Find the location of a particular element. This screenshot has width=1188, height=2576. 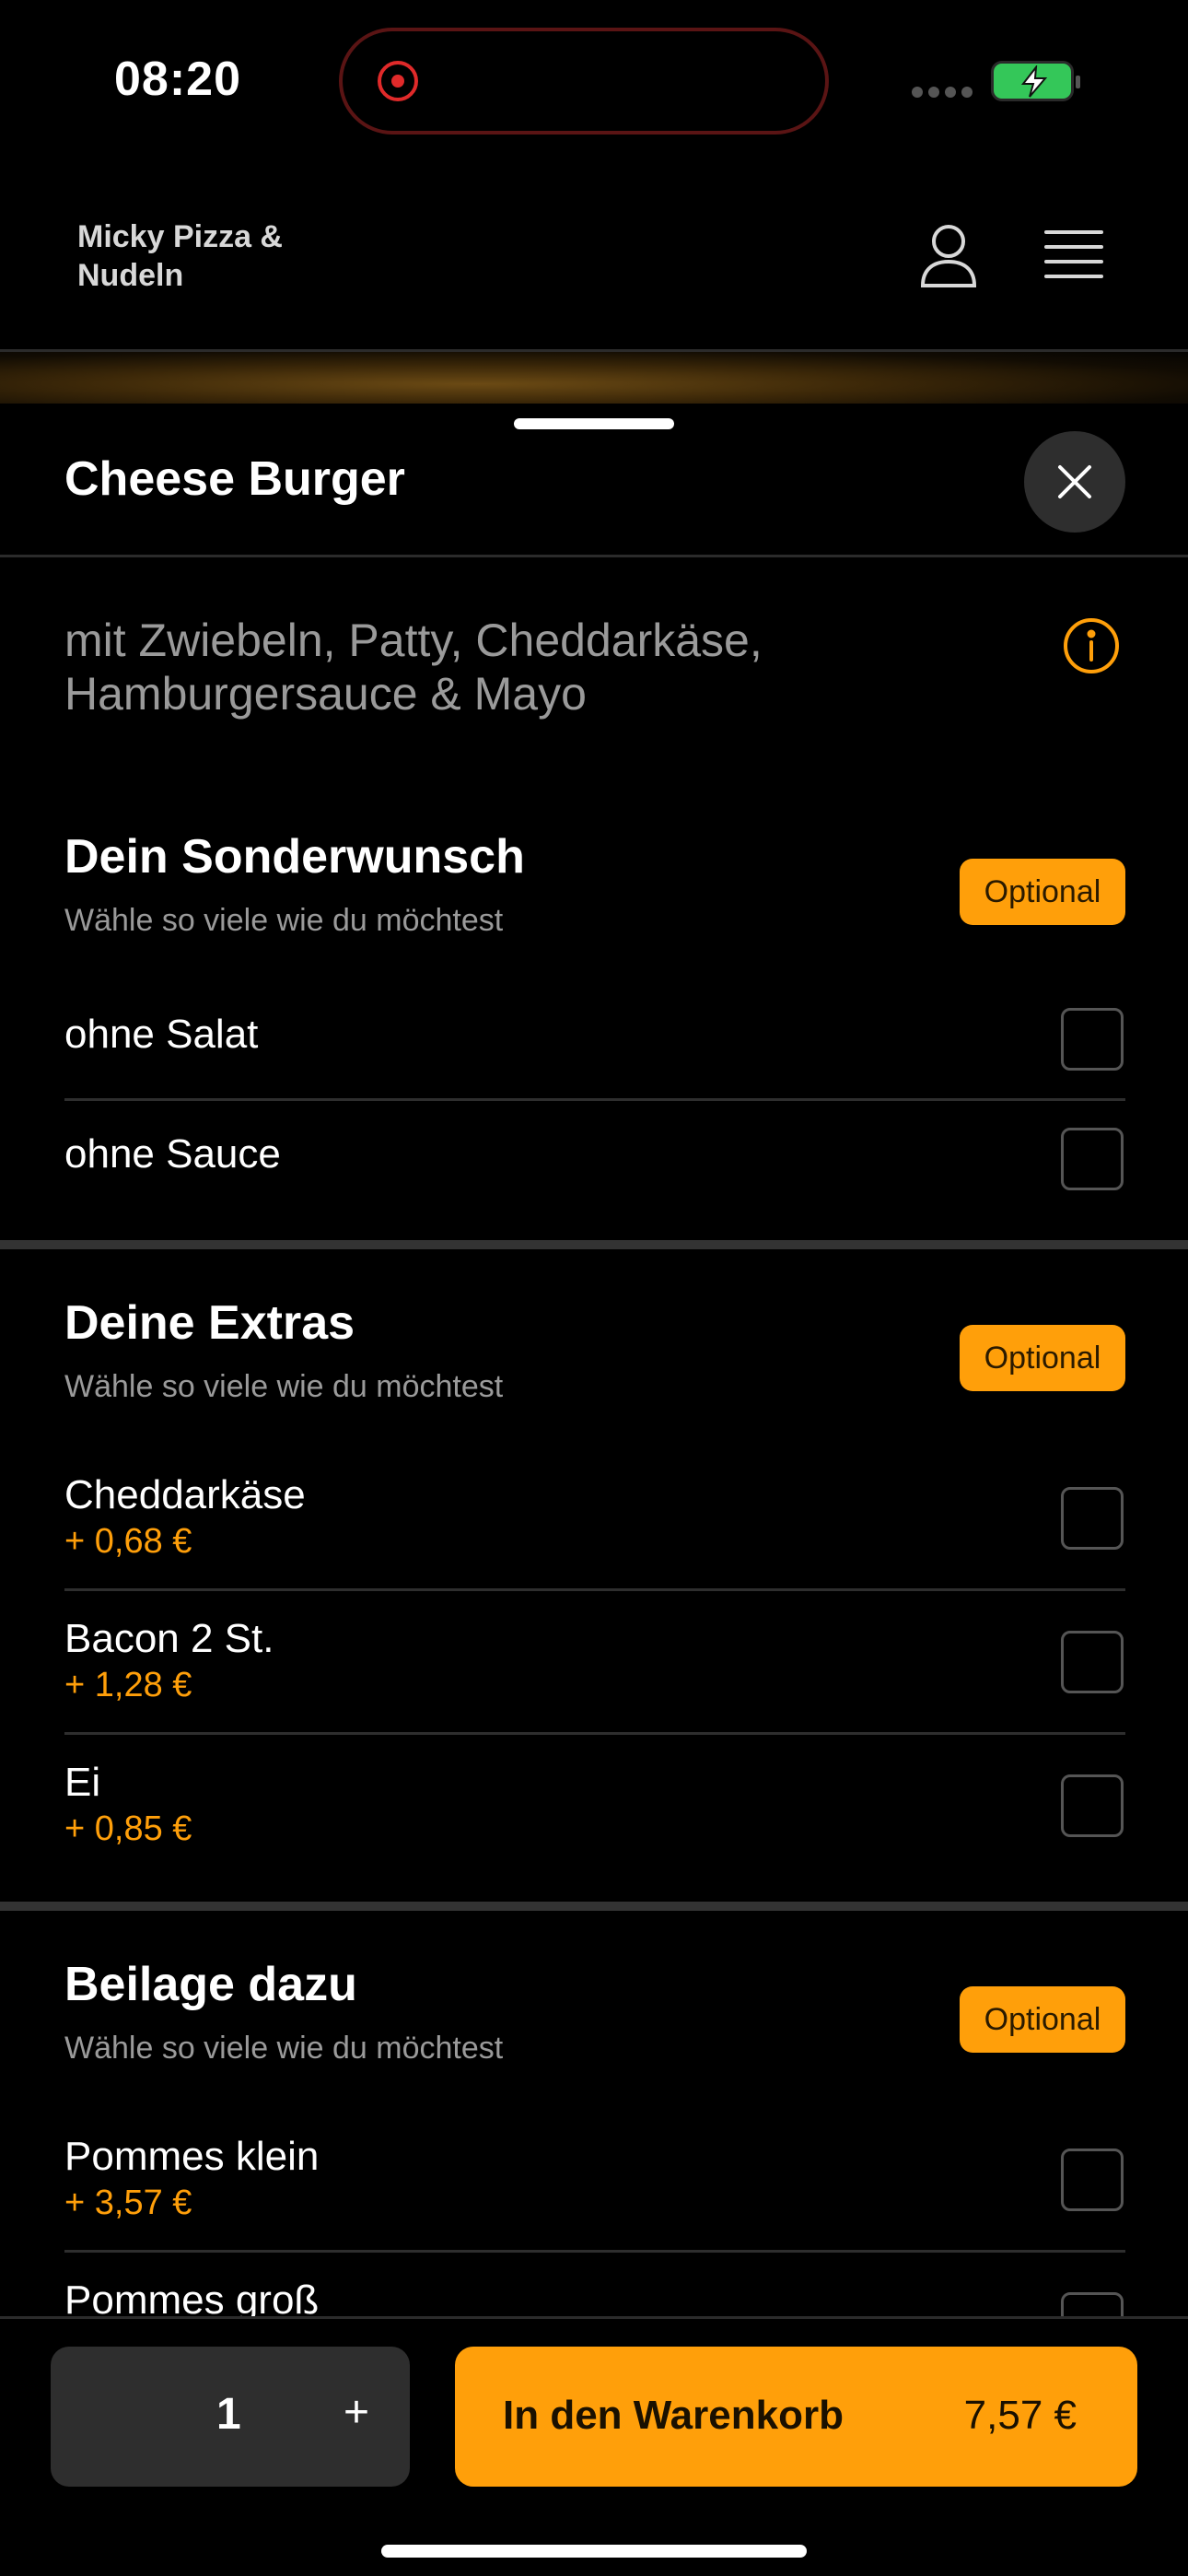

info-icon is located at coordinates (1091, 645).